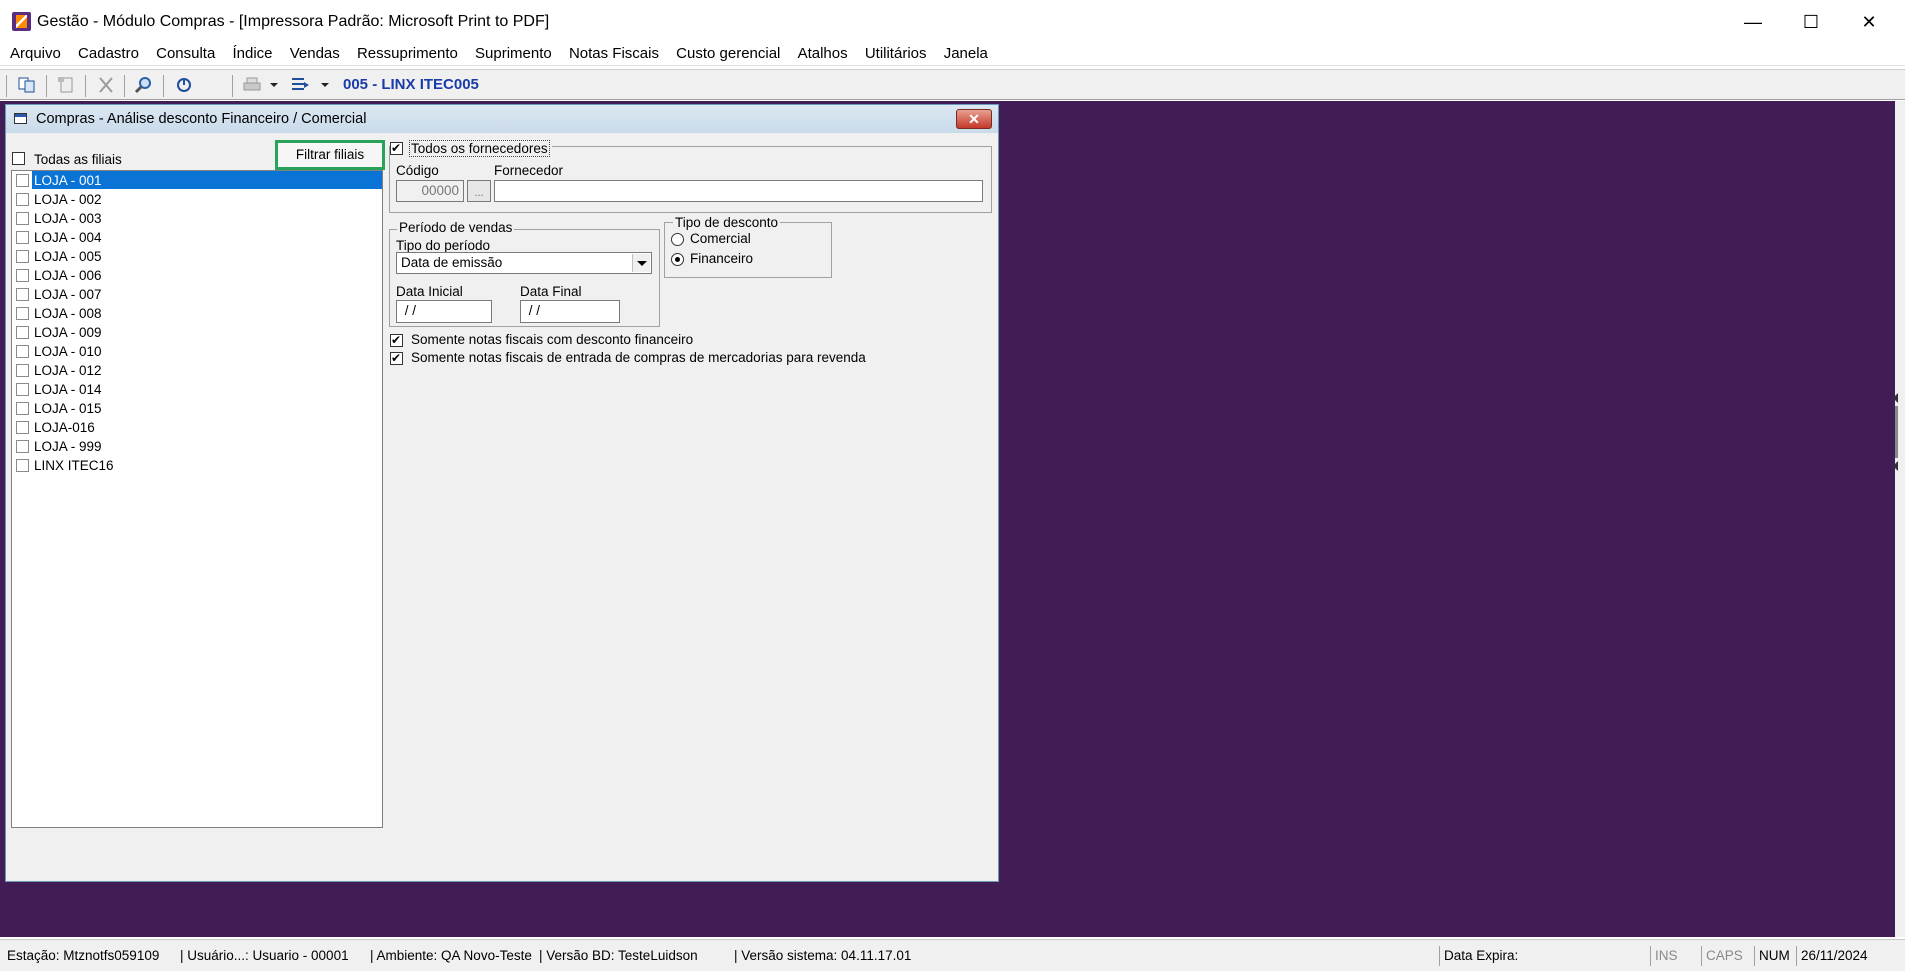 Image resolution: width=1905 pixels, height=971 pixels. What do you see at coordinates (197, 275) in the screenshot?
I see `list-item: LOJA - 006` at bounding box center [197, 275].